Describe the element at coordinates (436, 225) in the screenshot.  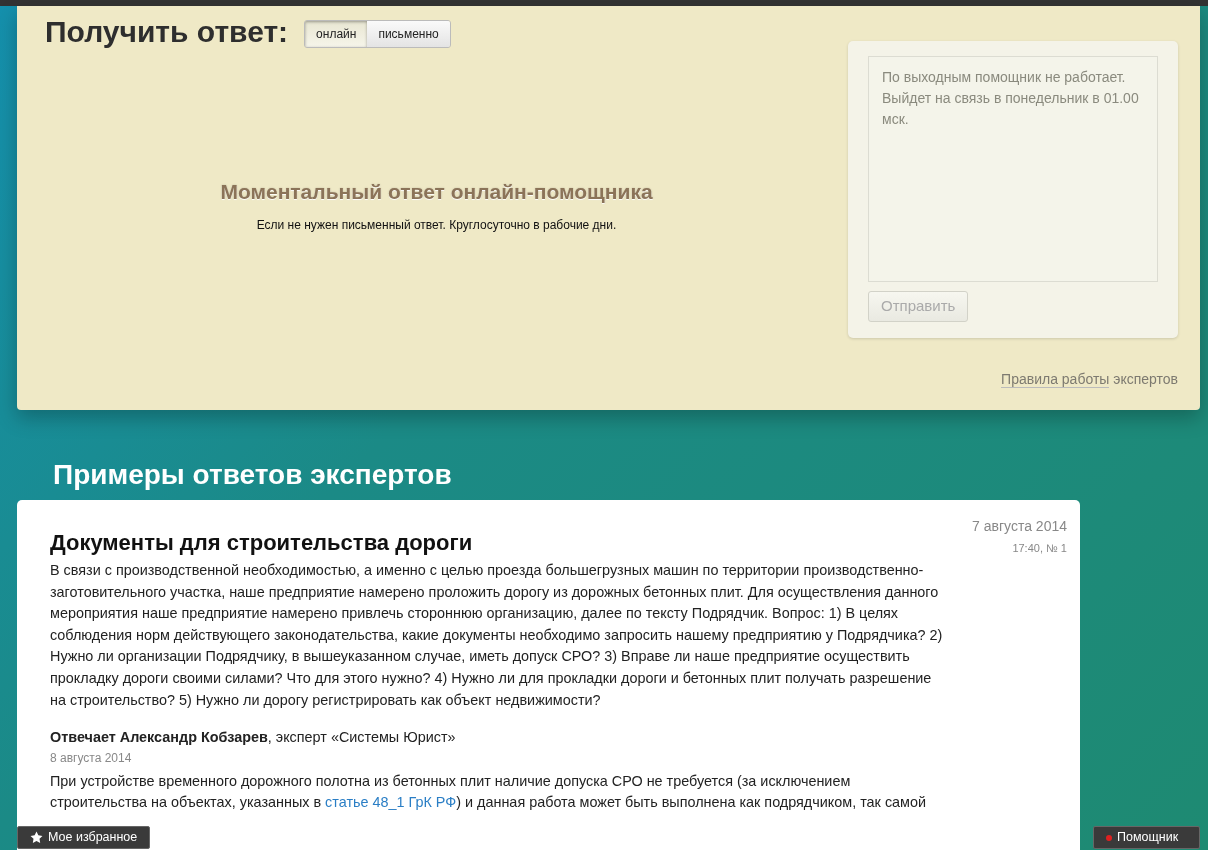
I see `section-note: Если не нужен письменный ответ. Круглосуточно в рабочие дни.` at that location.